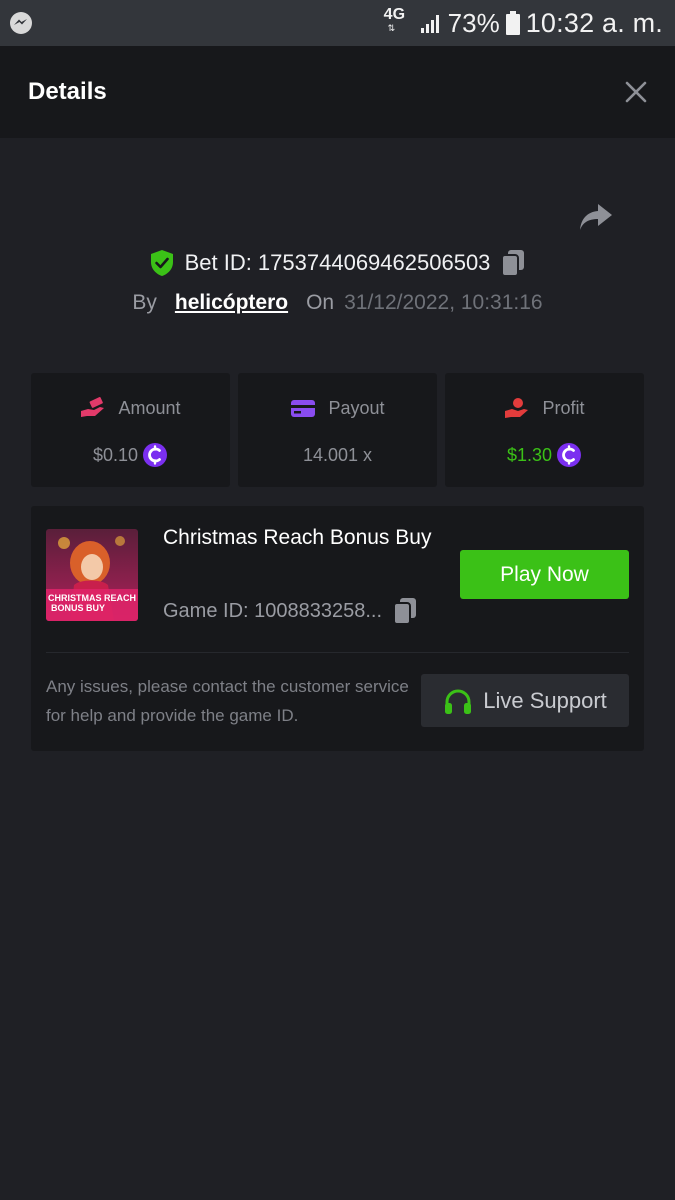  What do you see at coordinates (337, 92) in the screenshot?
I see `details-header: Details` at bounding box center [337, 92].